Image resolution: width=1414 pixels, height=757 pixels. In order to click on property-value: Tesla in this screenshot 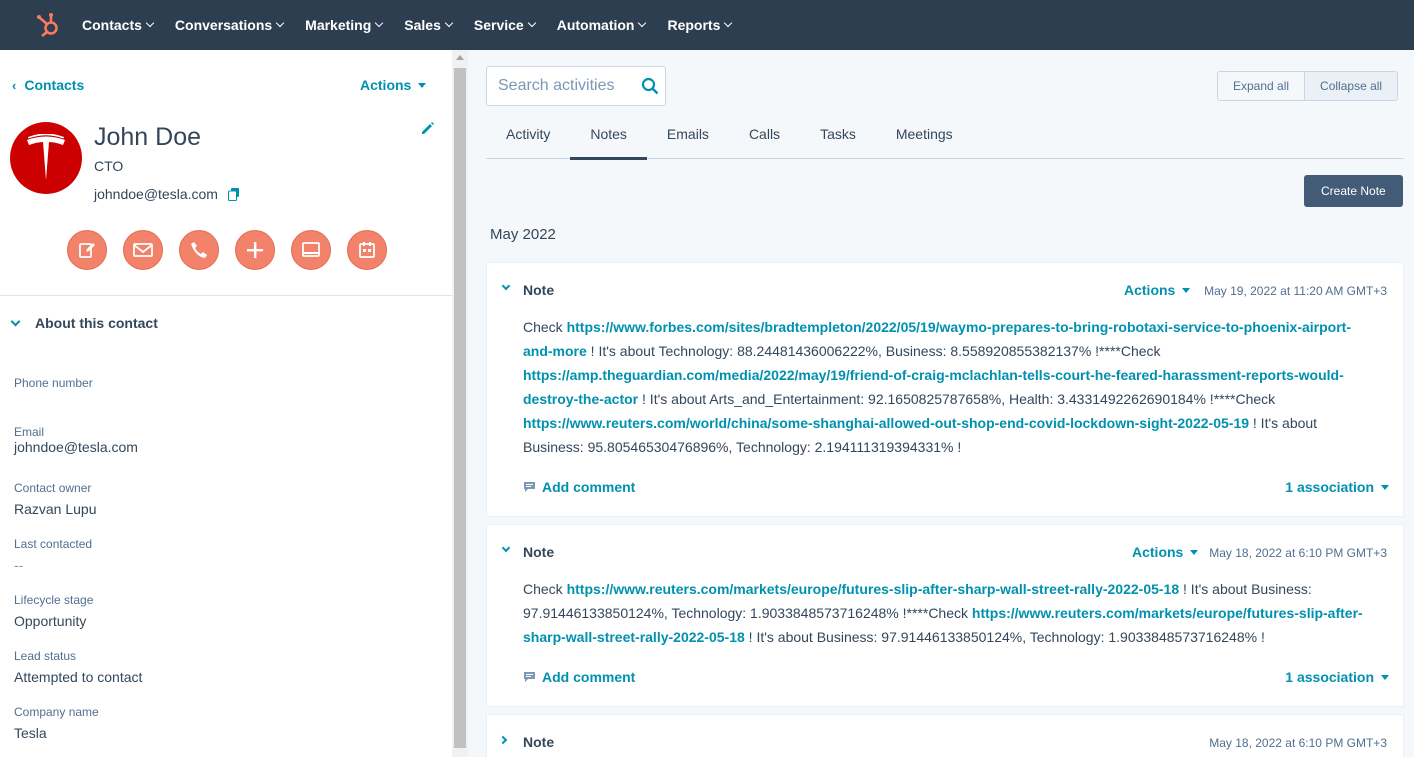, I will do `click(30, 733)`.